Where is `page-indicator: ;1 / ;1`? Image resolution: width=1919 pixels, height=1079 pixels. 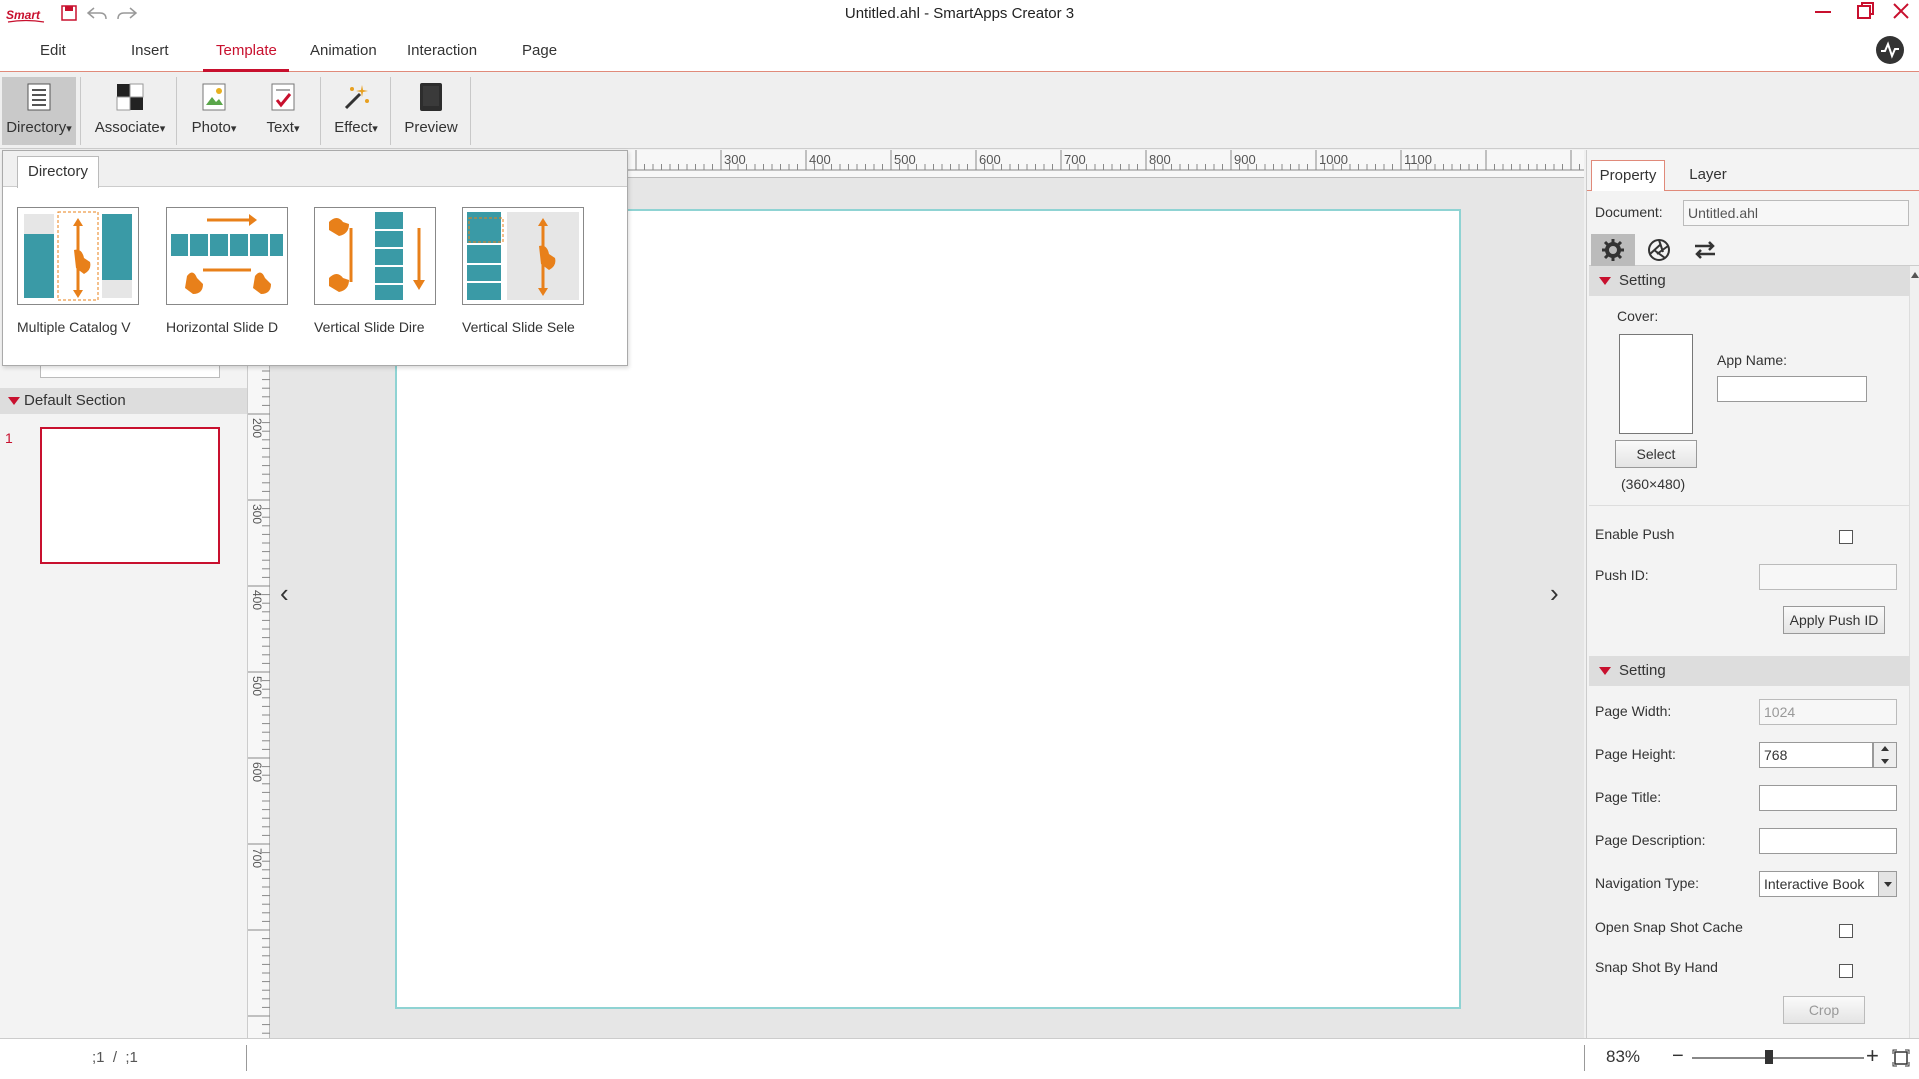
page-indicator: ;1 / ;1 is located at coordinates (115, 1057).